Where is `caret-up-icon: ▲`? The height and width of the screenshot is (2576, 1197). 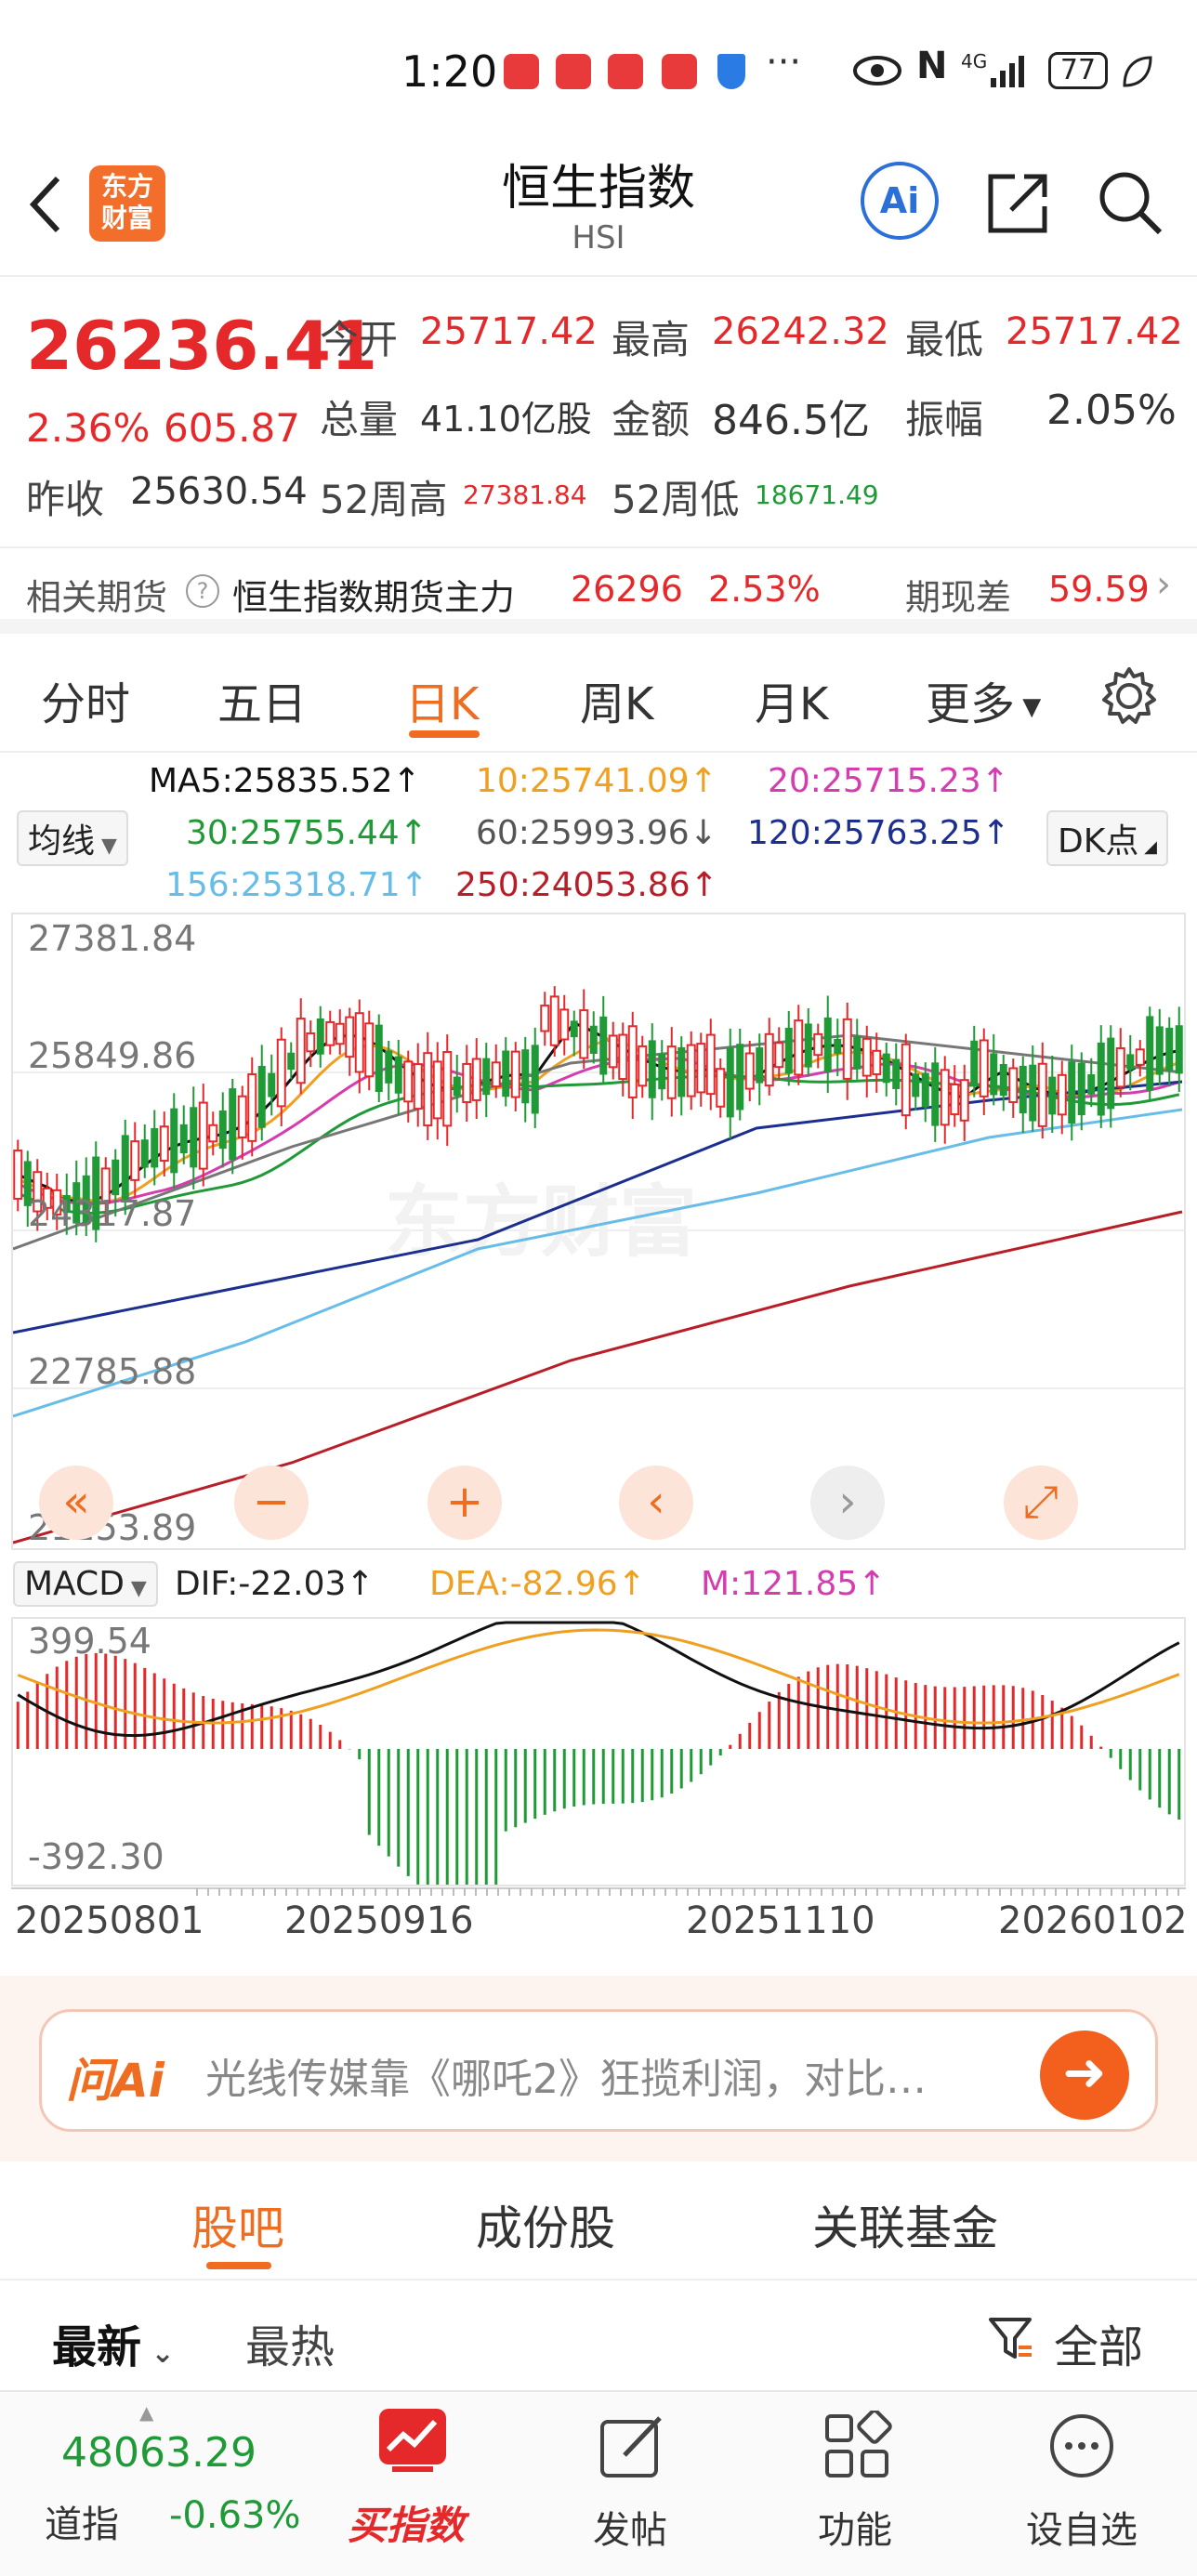 caret-up-icon: ▲ is located at coordinates (146, 2412).